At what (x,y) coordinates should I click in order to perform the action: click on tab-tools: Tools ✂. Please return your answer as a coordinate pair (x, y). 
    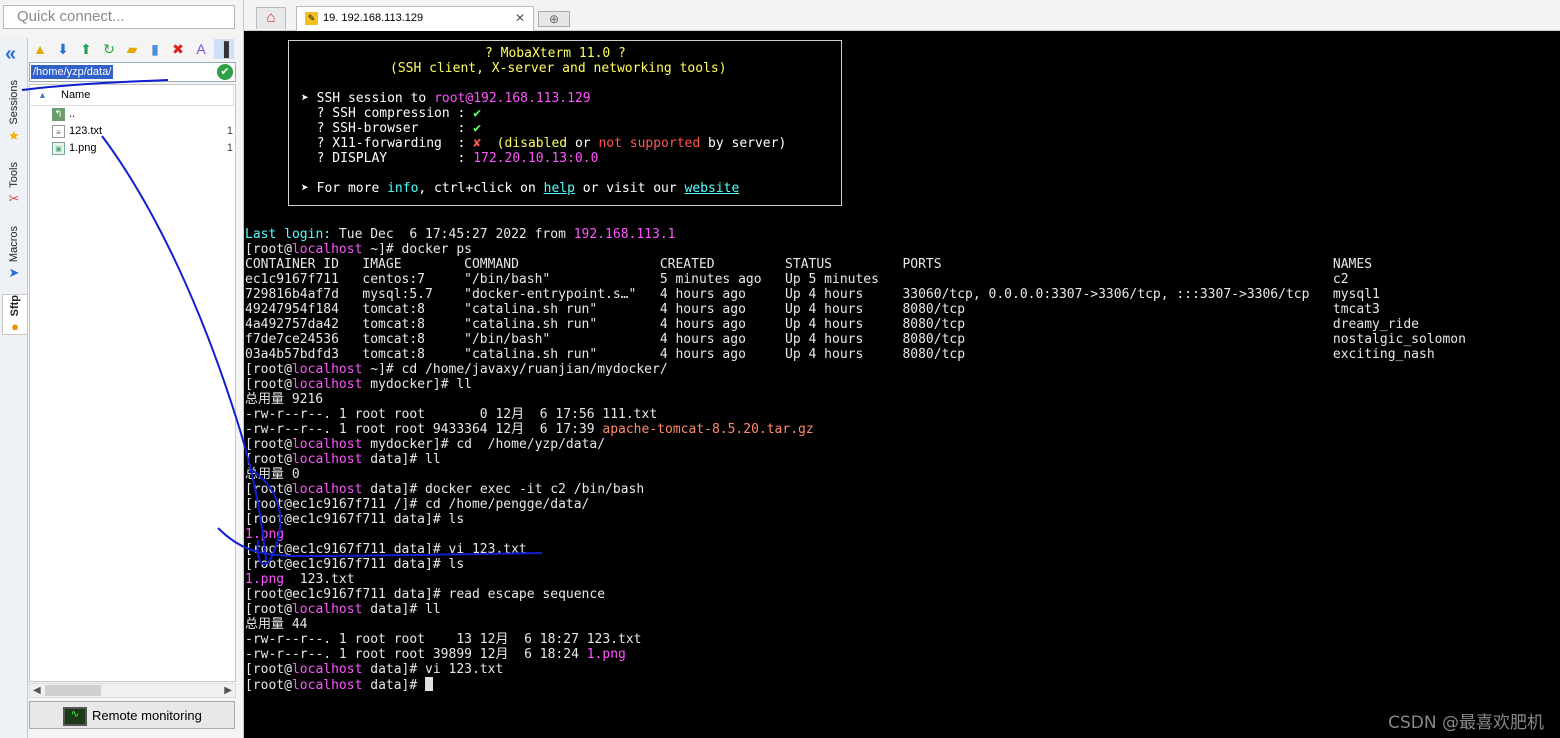
    Looking at the image, I should click on (14, 184).